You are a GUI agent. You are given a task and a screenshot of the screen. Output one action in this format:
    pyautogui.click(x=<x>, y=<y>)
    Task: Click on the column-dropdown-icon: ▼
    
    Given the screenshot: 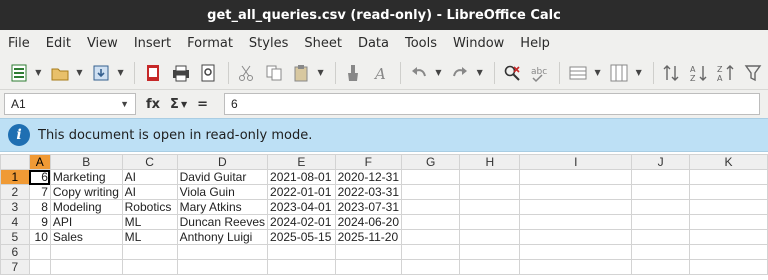 What is the action you would take?
    pyautogui.click(x=639, y=73)
    